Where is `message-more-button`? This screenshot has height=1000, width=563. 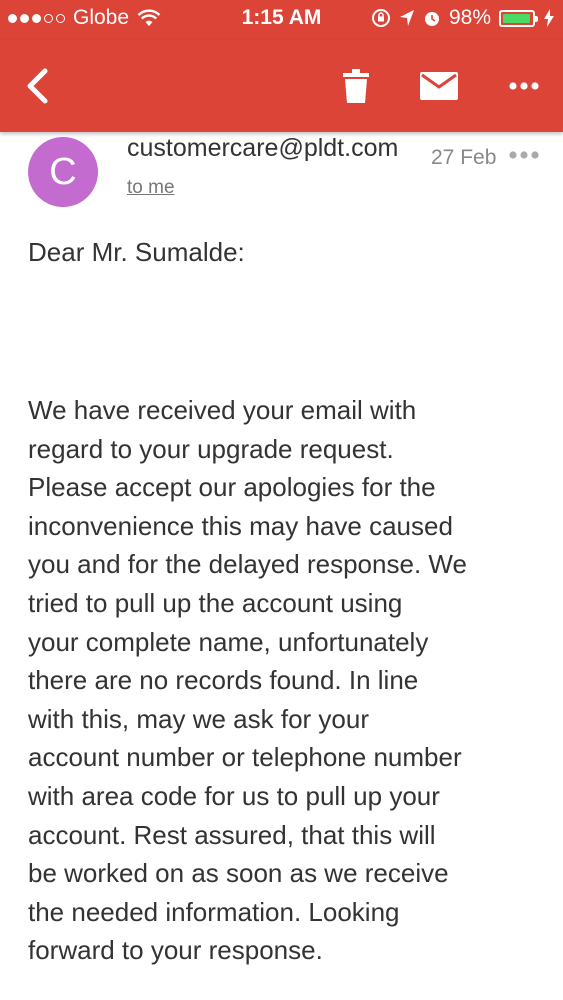 message-more-button is located at coordinates (524, 156).